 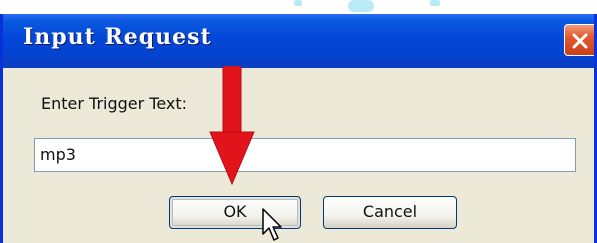 What do you see at coordinates (272, 224) in the screenshot?
I see `mouse-pointer-icon` at bounding box center [272, 224].